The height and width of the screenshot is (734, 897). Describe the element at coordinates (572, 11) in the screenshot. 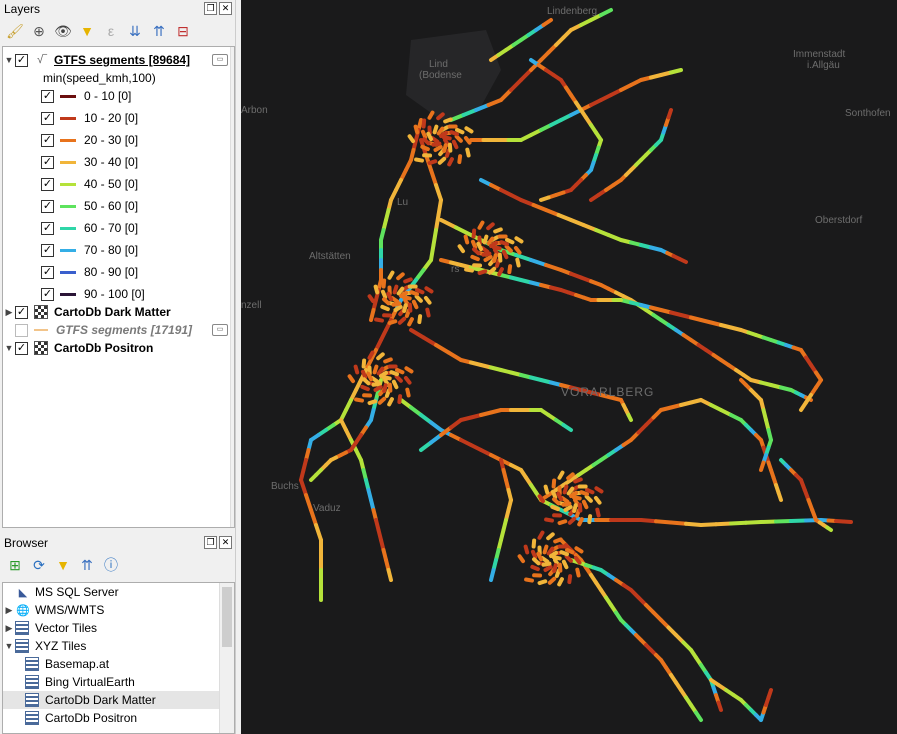

I see `map-label-lindenberg: Lindenberg` at that location.